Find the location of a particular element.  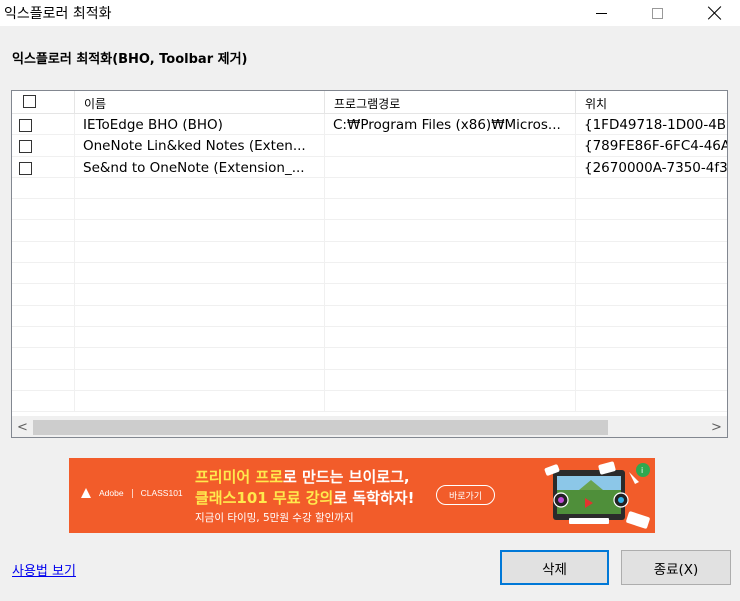

help-link: 사용법 보기 is located at coordinates (44, 569).